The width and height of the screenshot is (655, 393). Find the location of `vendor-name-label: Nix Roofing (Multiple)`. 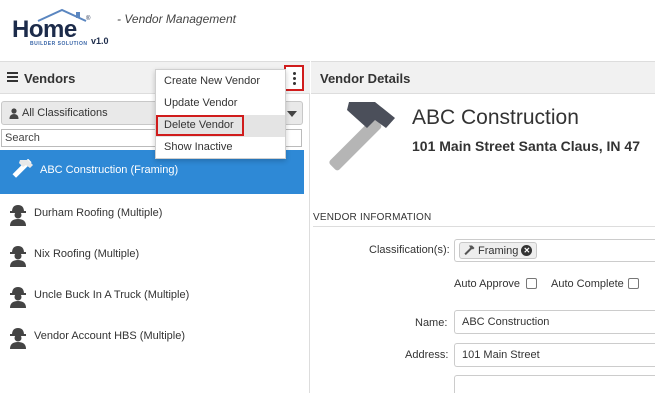

vendor-name-label: Nix Roofing (Multiple) is located at coordinates (87, 254).